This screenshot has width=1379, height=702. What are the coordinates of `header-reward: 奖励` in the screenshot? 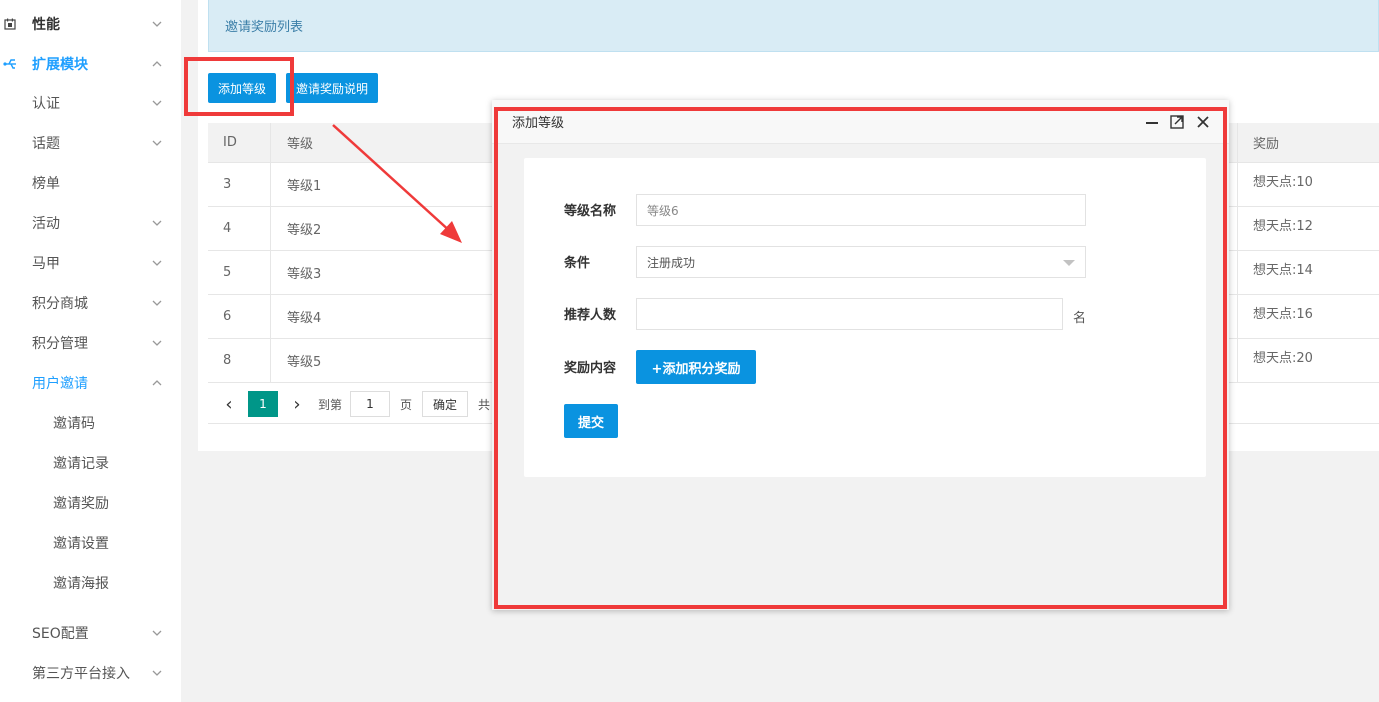 It's located at (1266, 144).